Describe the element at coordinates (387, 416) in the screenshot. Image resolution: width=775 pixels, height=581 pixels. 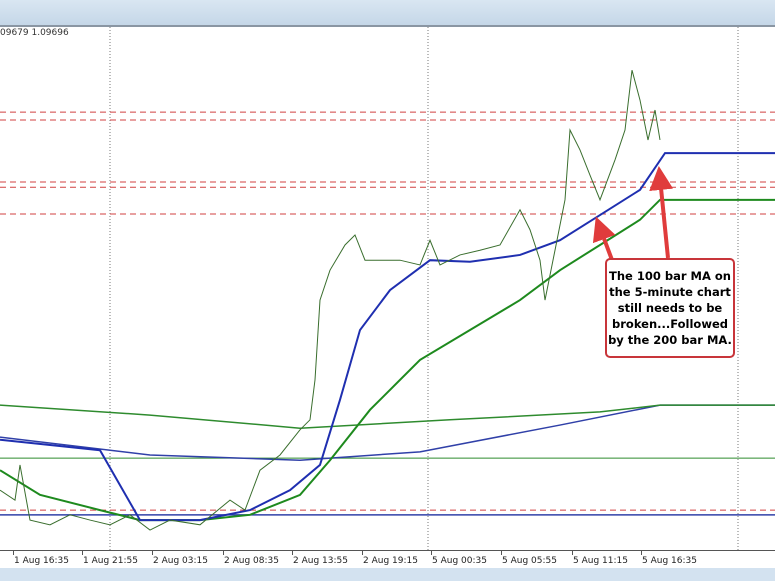
I see `series-line` at that location.